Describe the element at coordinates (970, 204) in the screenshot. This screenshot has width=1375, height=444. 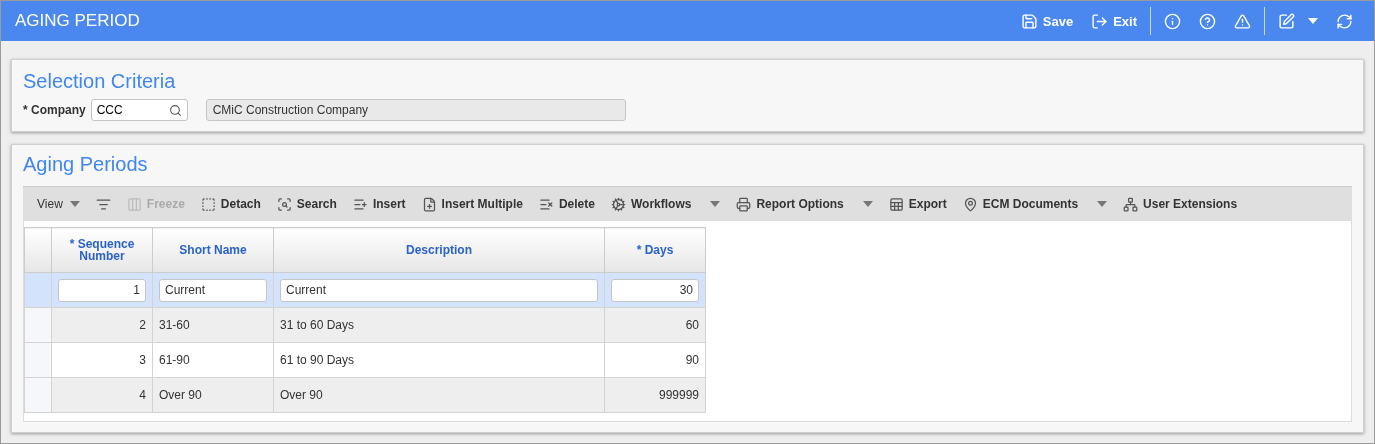
I see `pin-icon` at that location.